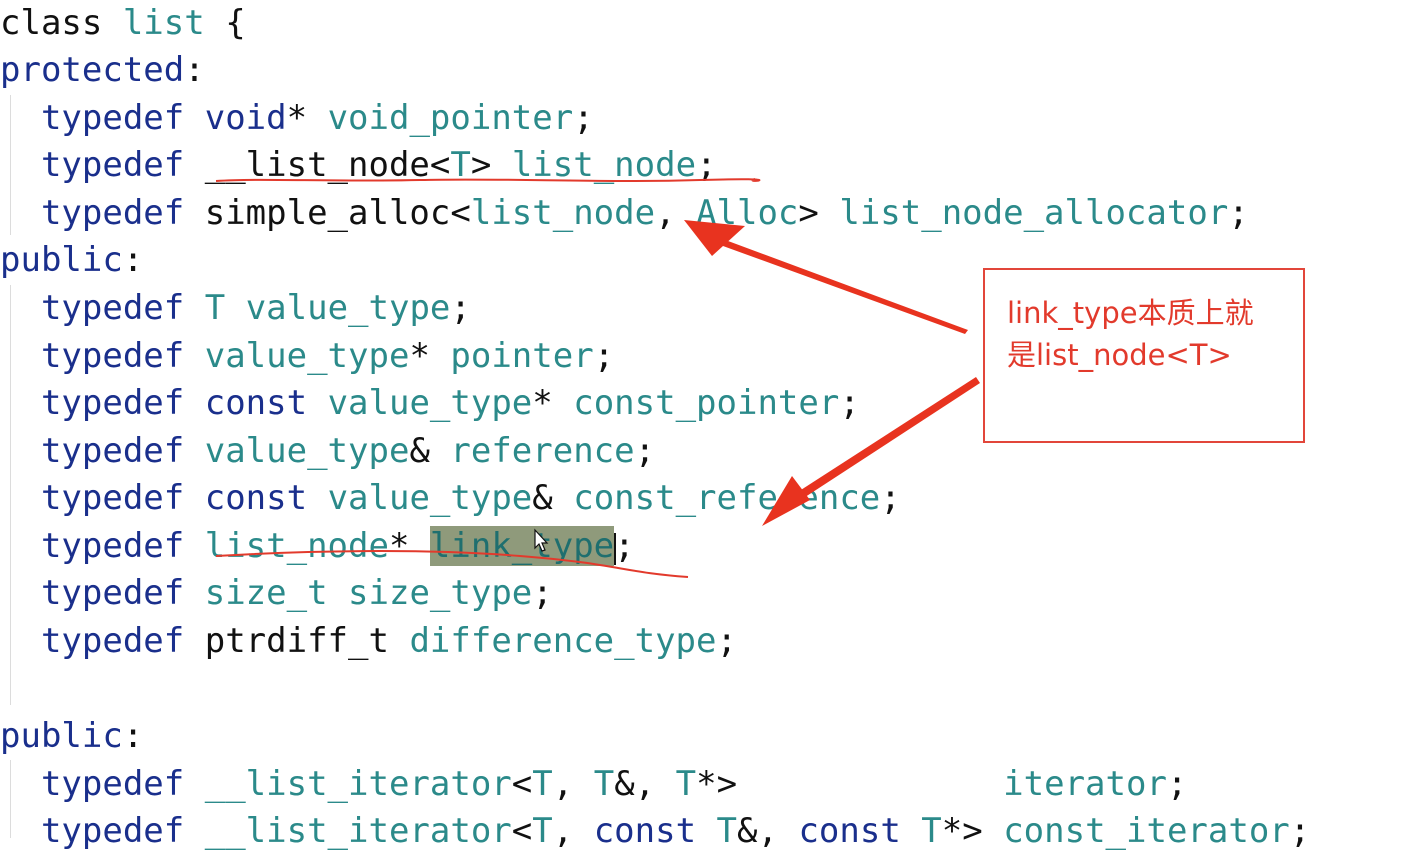 The width and height of the screenshot is (1424, 854). Describe the element at coordinates (488, 180) in the screenshot. I see `underline-list-node` at that location.